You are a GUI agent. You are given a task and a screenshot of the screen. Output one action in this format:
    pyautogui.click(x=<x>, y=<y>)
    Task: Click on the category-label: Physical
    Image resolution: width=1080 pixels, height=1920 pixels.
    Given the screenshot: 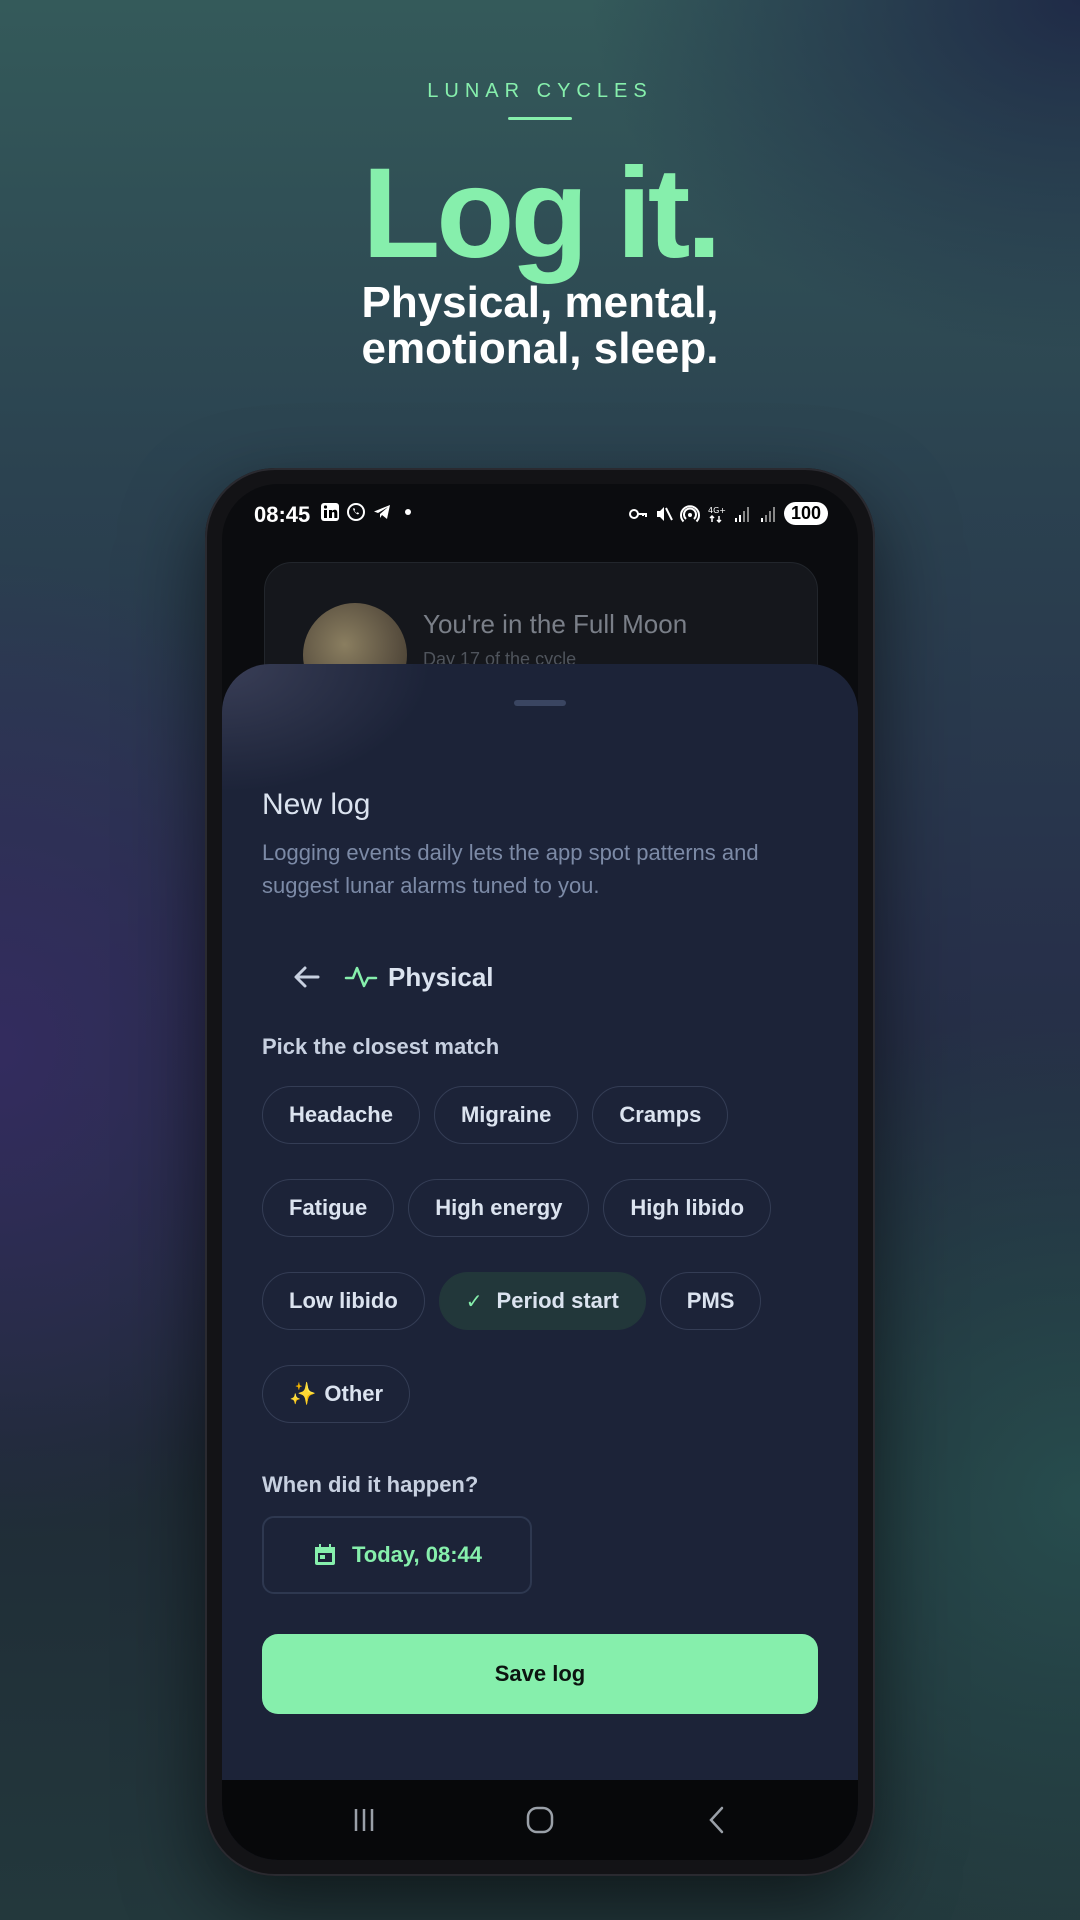 What is the action you would take?
    pyautogui.click(x=441, y=976)
    